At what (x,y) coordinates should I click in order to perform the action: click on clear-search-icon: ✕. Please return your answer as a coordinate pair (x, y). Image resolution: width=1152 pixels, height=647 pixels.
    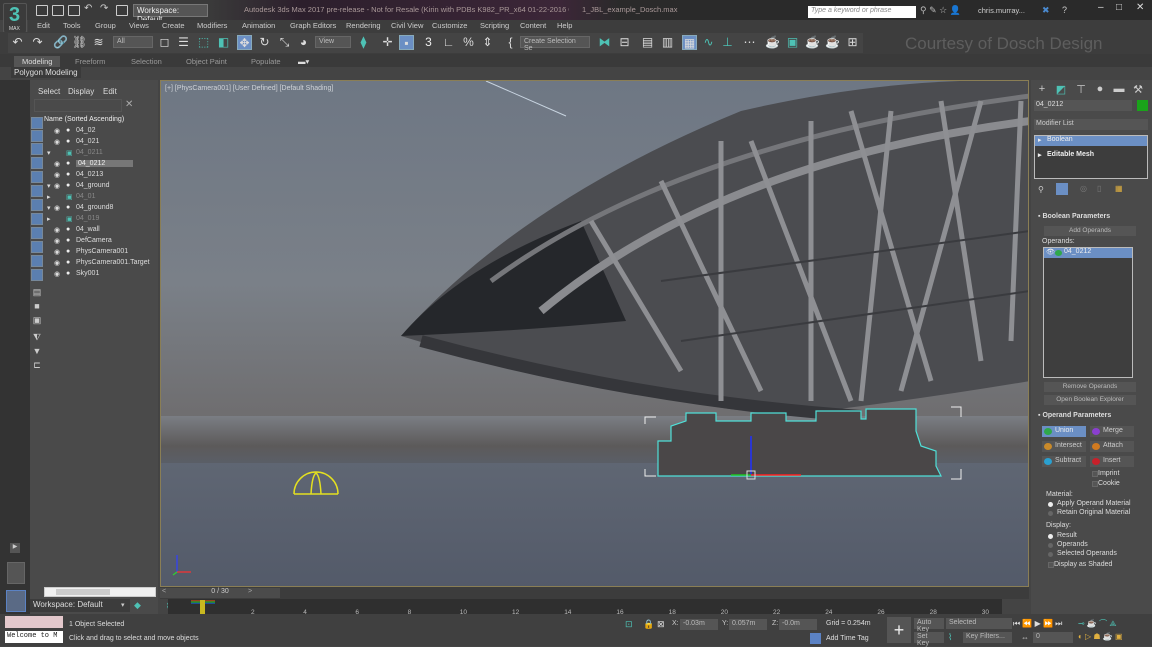
    Looking at the image, I should click on (129, 104).